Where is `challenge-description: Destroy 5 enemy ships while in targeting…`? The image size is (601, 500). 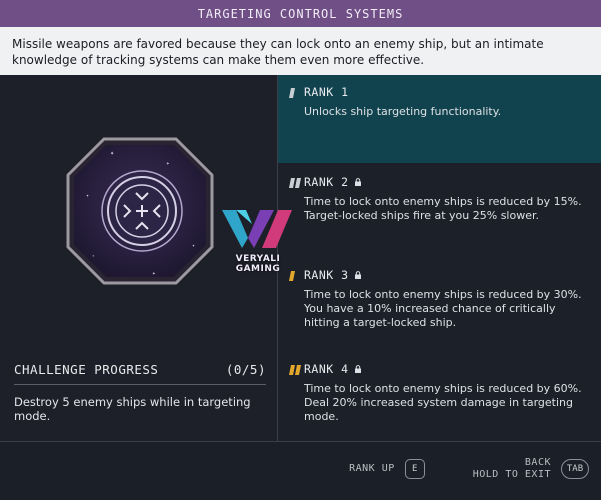 challenge-description: Destroy 5 enemy ships while in targeting… is located at coordinates (132, 409).